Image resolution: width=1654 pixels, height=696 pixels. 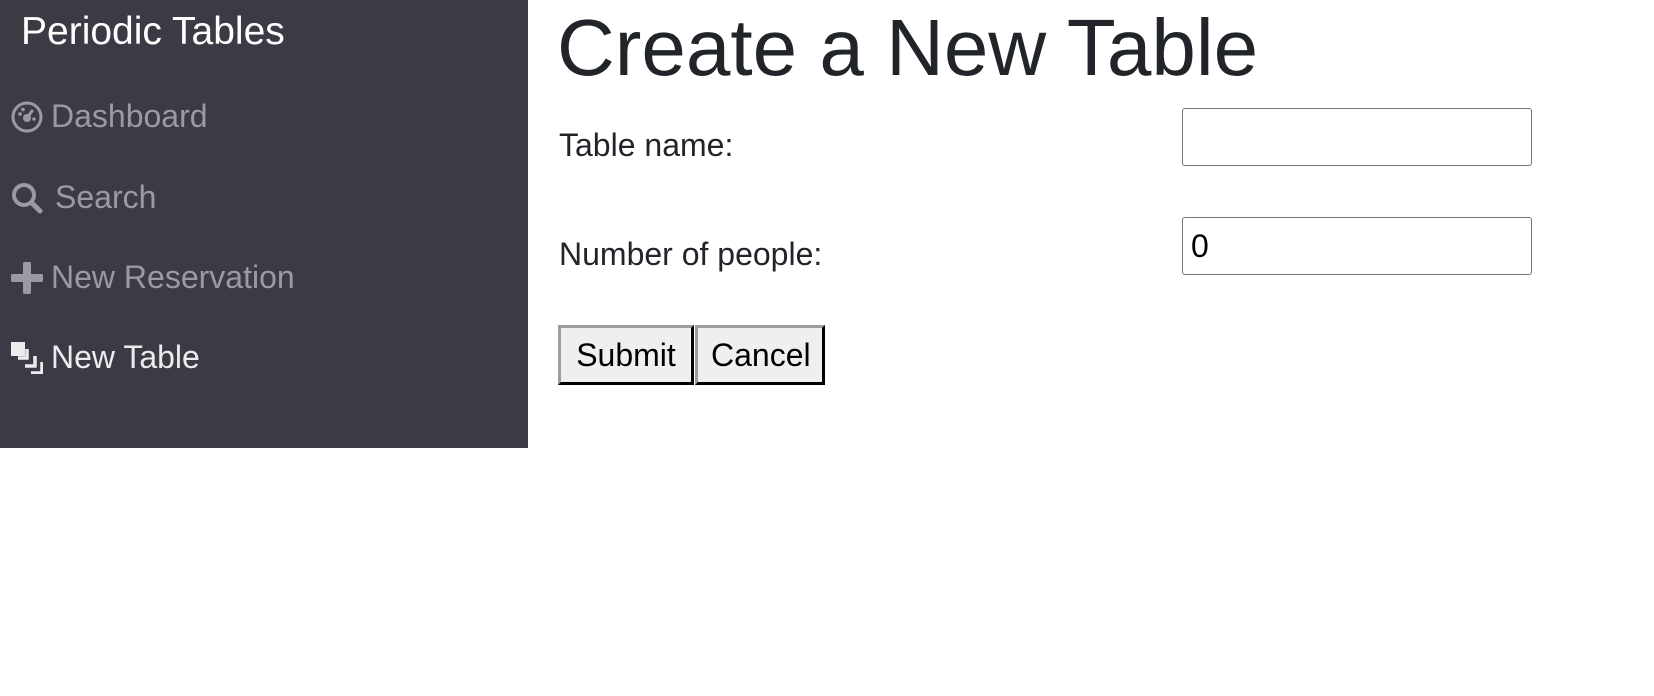 I want to click on sidebar-item-label: New Reservation, so click(x=173, y=277).